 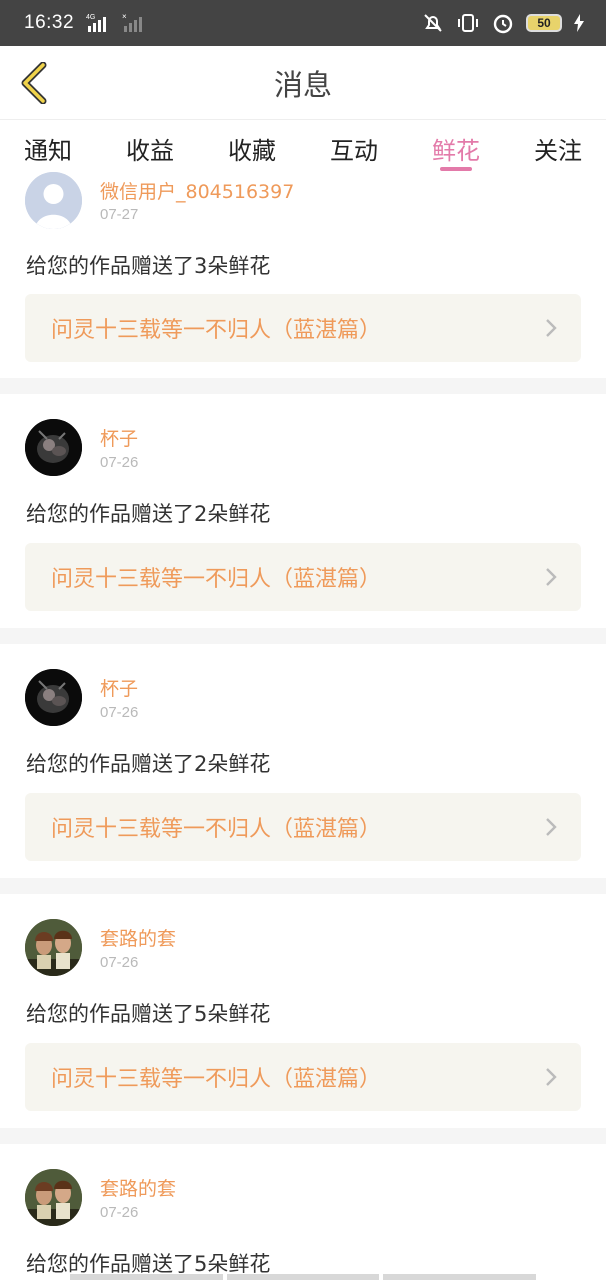 I want to click on alarm-icon, so click(x=503, y=23).